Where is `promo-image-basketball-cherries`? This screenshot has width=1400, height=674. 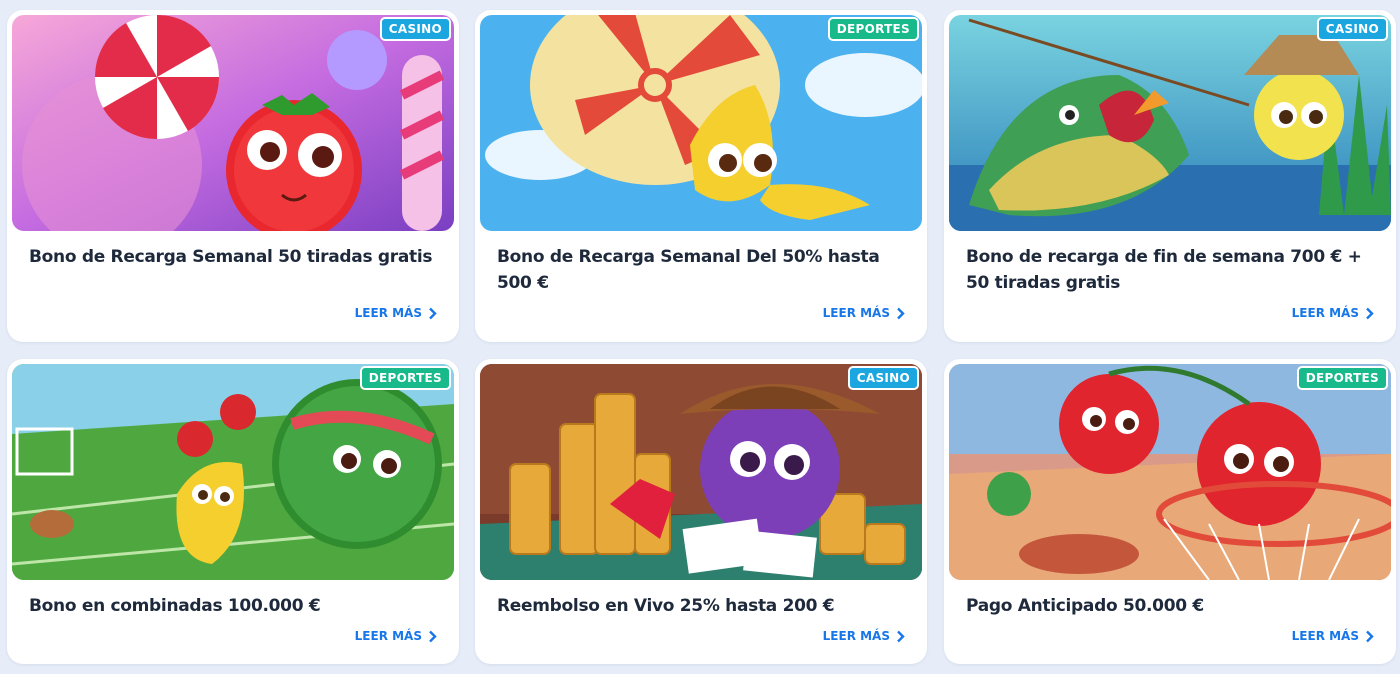 promo-image-basketball-cherries is located at coordinates (1170, 472).